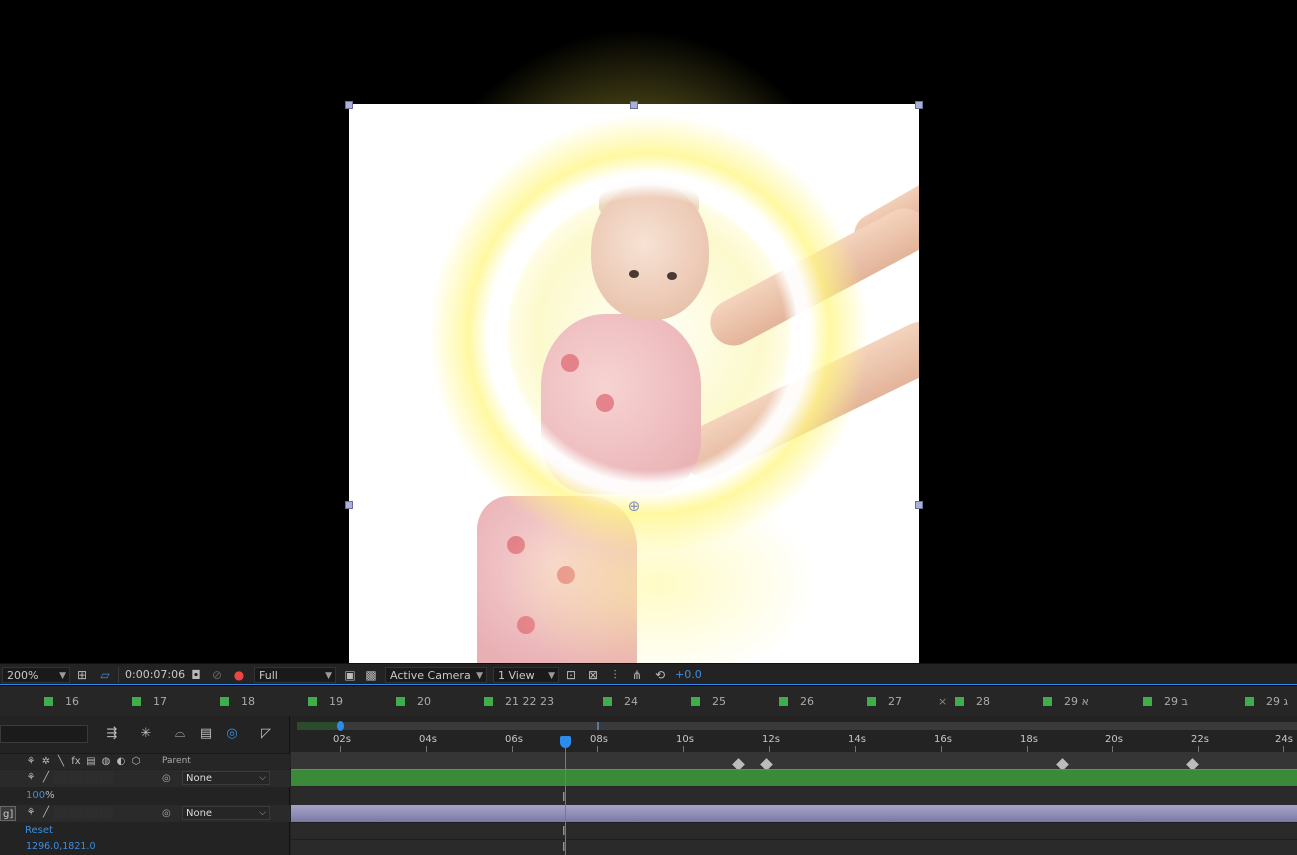 Image resolution: width=1297 pixels, height=855 pixels. I want to click on marker: 25, so click(708, 702).